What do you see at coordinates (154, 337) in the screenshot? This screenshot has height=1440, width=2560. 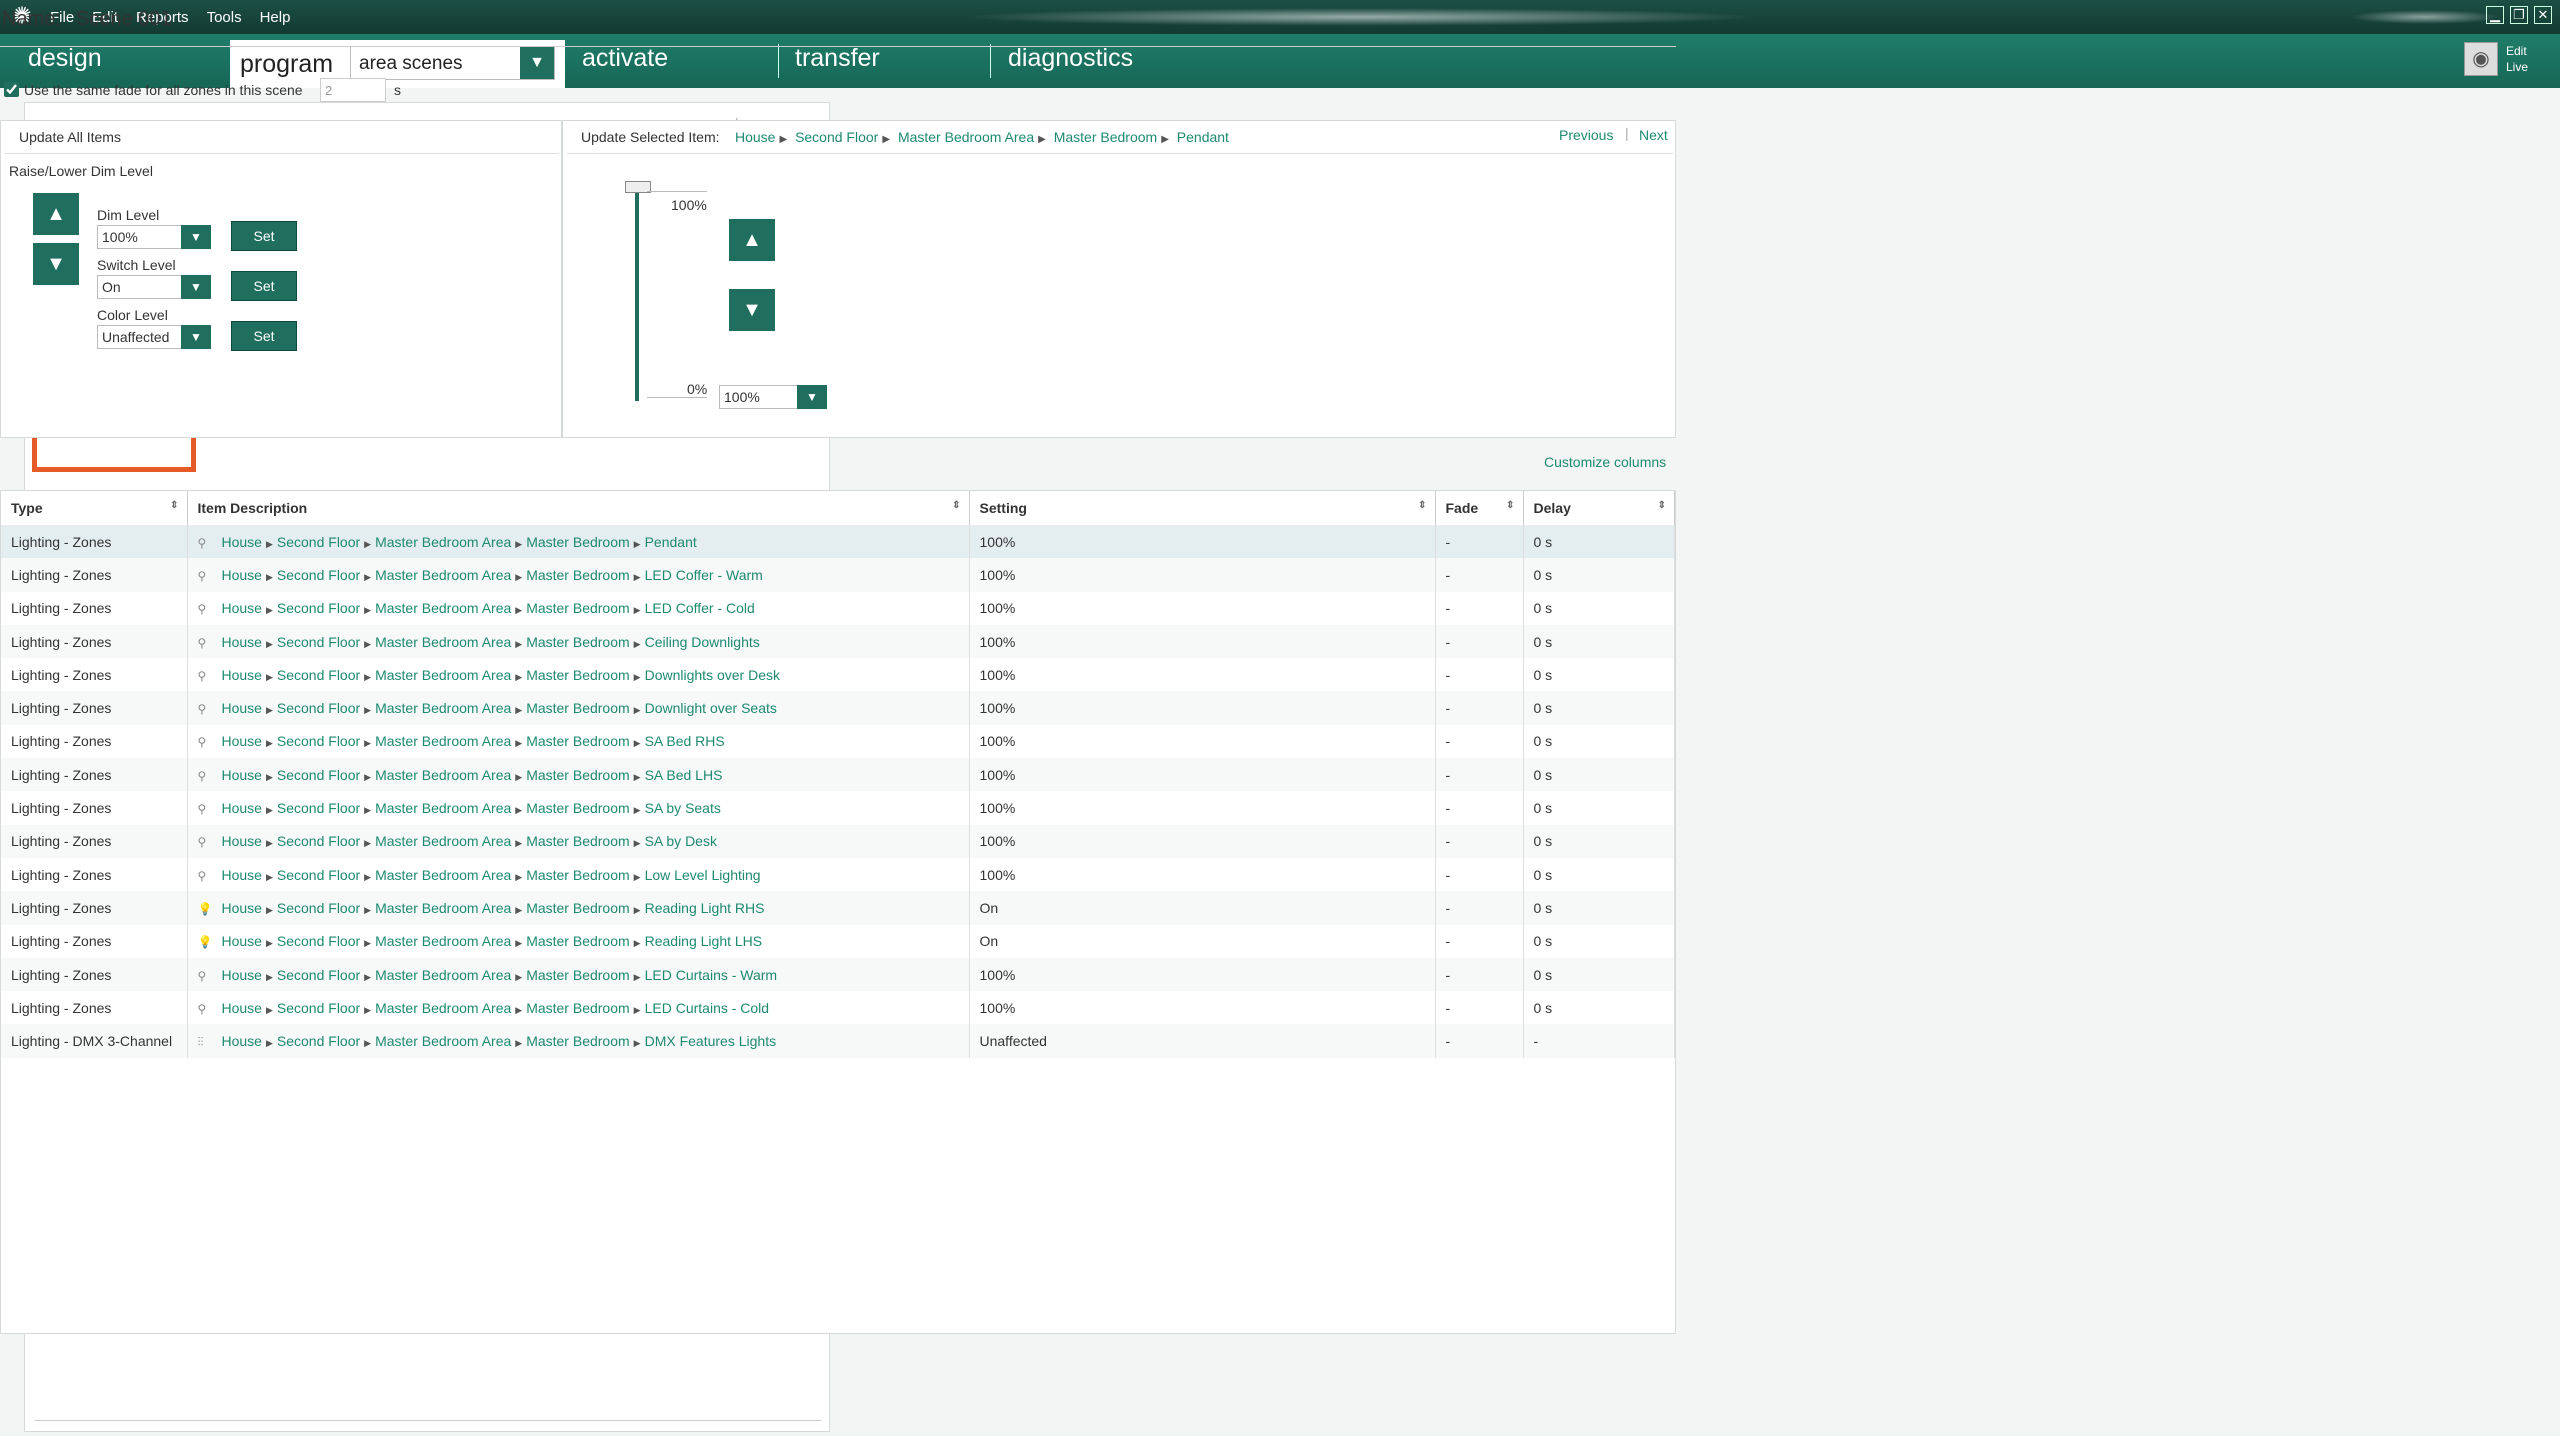 I see `color-level-select: Unaffected ▼` at bounding box center [154, 337].